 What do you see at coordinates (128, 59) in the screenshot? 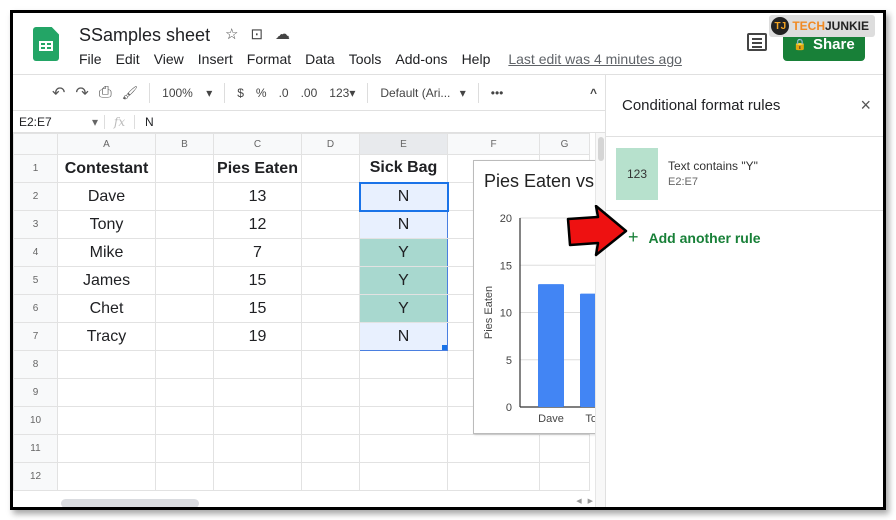
I see `menu-edit: Edit` at bounding box center [128, 59].